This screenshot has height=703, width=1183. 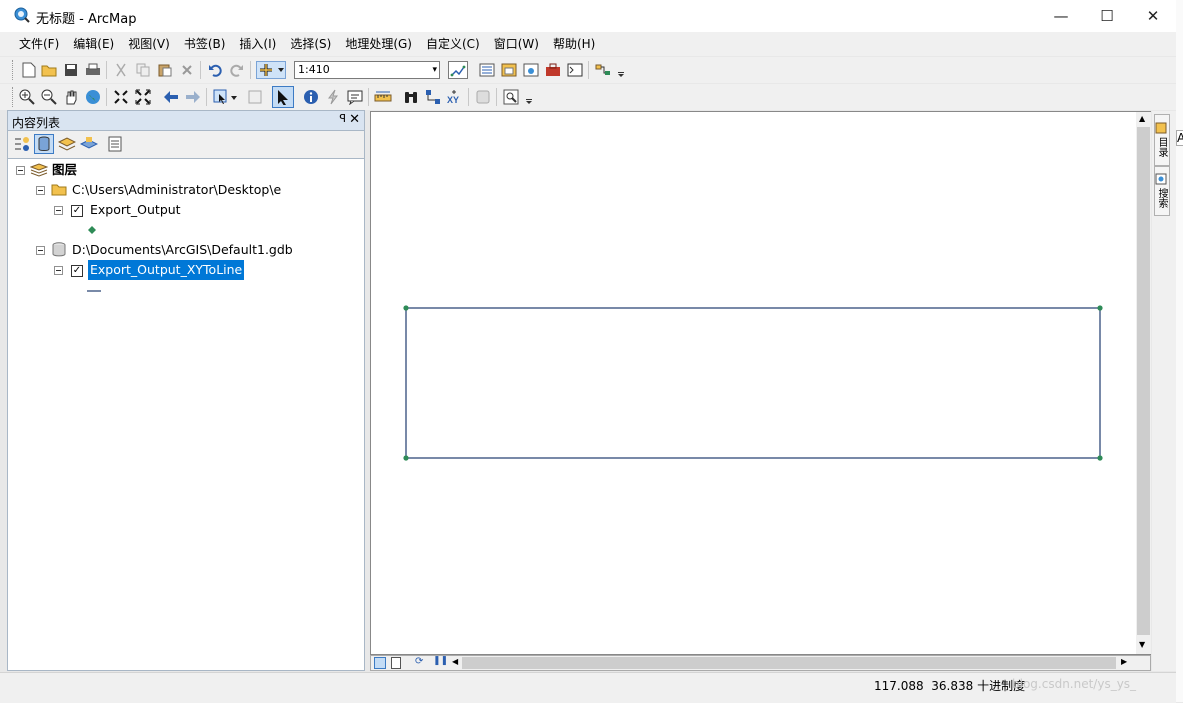 What do you see at coordinates (176, 190) in the screenshot?
I see `folder-path-label: C:\Users\Administrator\Desktop\e` at bounding box center [176, 190].